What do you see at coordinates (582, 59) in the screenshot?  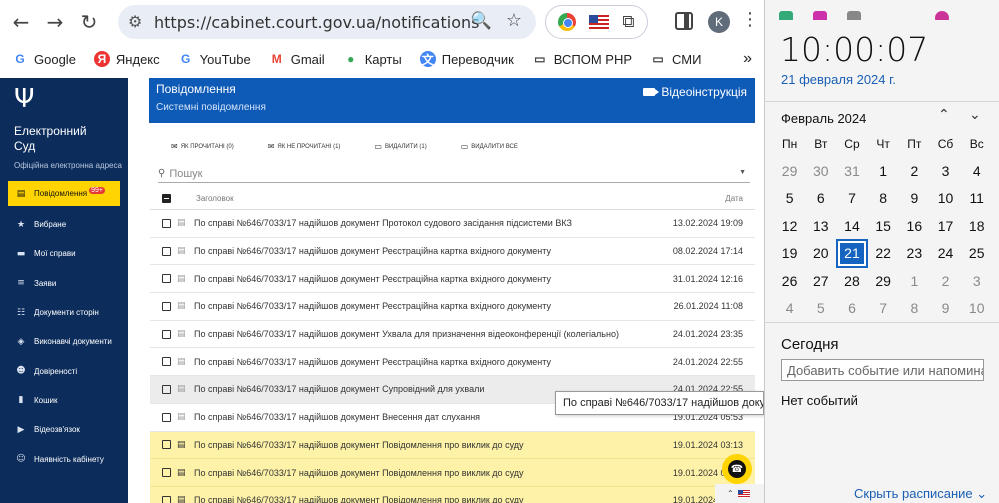 I see `bookmark-item: ▭ ВСПОМ РНР` at bounding box center [582, 59].